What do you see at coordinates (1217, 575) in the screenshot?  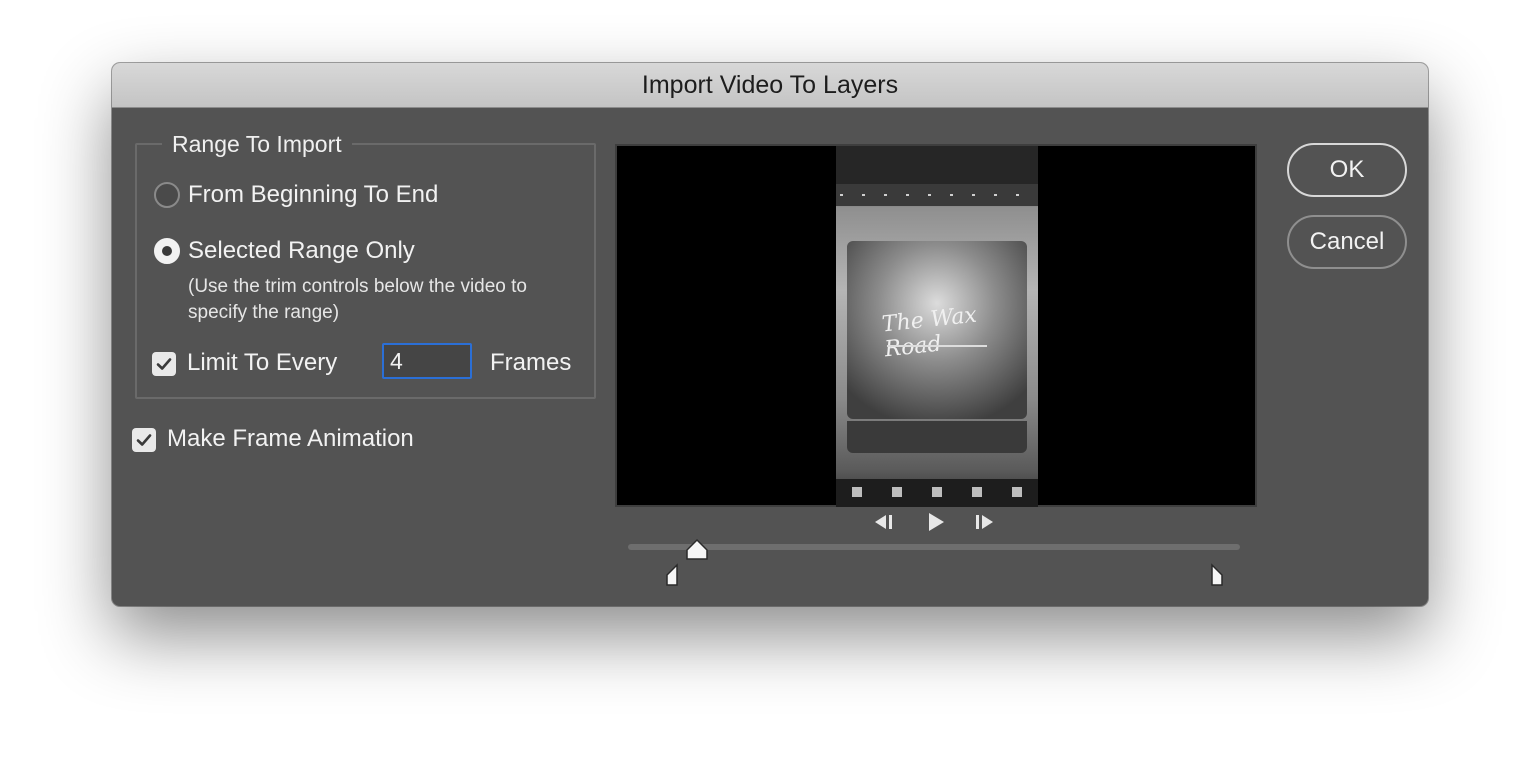 I see `trim-end-handle` at bounding box center [1217, 575].